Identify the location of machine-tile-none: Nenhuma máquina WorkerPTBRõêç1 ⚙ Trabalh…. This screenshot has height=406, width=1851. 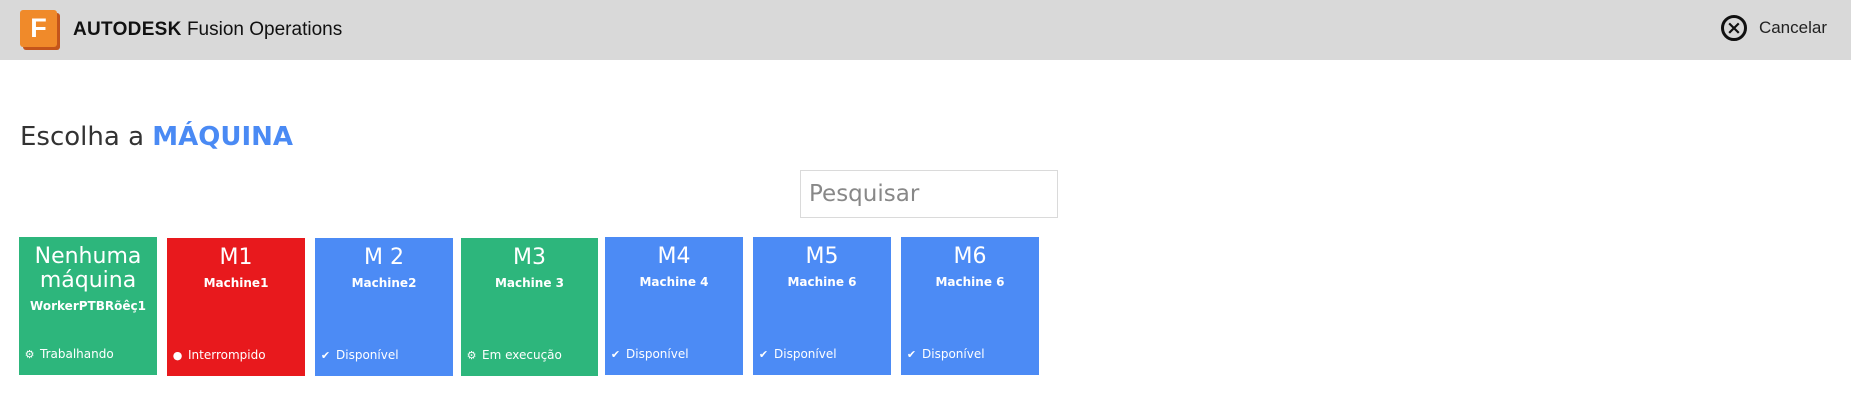
(88, 306).